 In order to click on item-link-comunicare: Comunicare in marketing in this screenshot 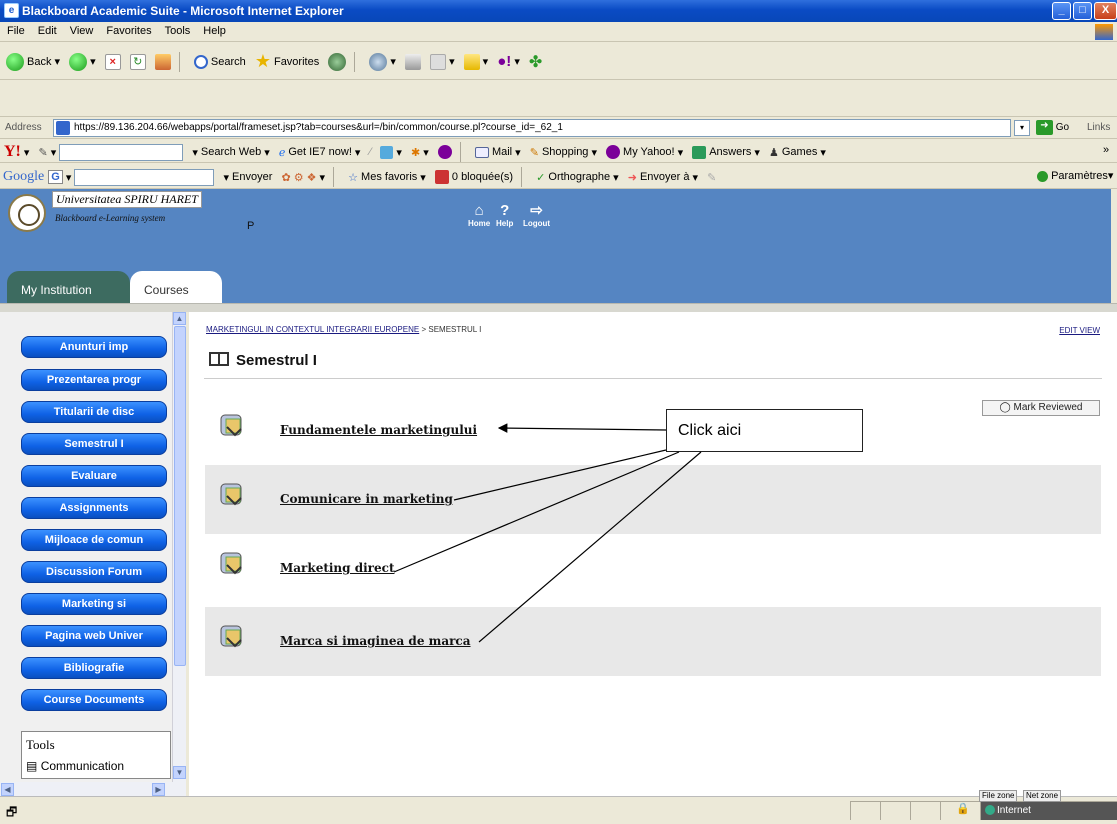, I will do `click(366, 499)`.